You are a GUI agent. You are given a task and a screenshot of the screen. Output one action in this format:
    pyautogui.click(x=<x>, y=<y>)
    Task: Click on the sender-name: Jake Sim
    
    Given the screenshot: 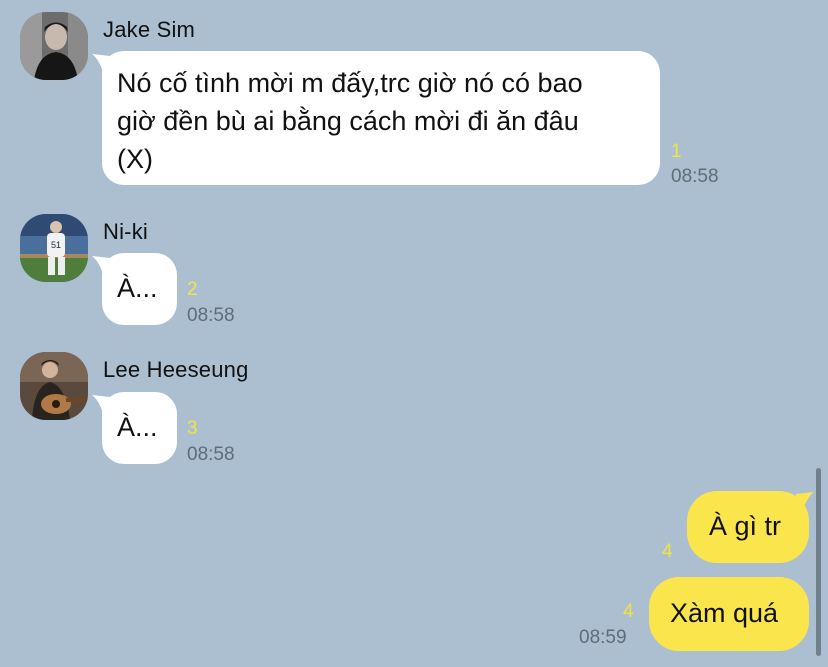 What is the action you would take?
    pyautogui.click(x=149, y=29)
    